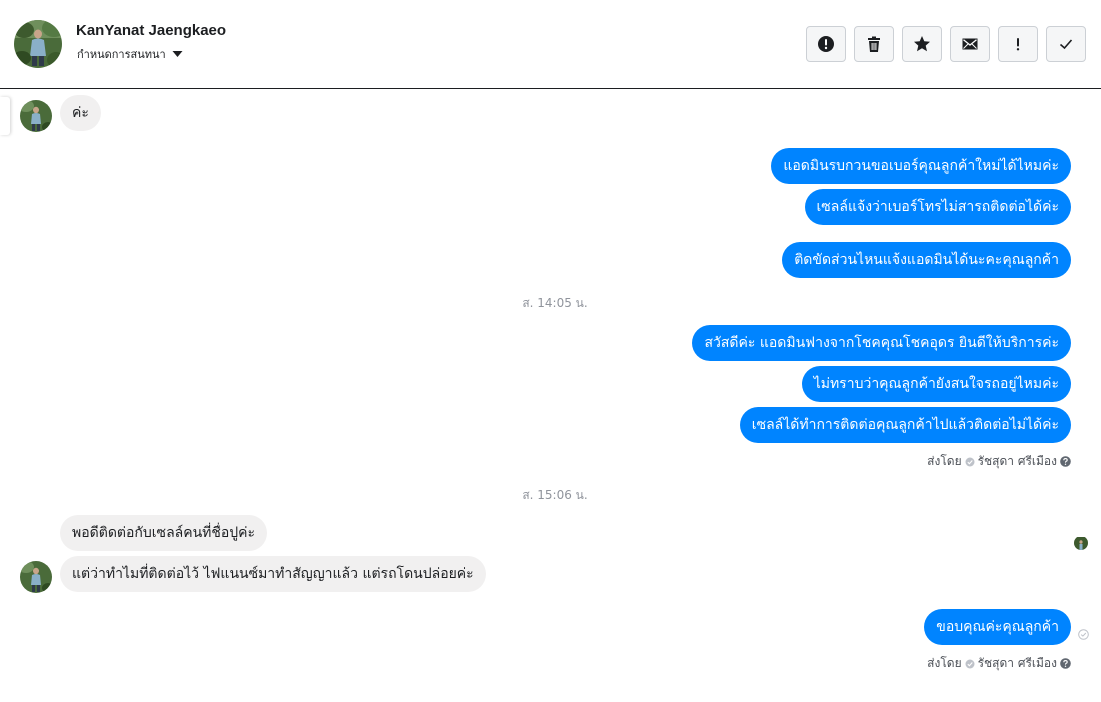 This screenshot has width=1101, height=702. I want to click on star-button, so click(922, 44).